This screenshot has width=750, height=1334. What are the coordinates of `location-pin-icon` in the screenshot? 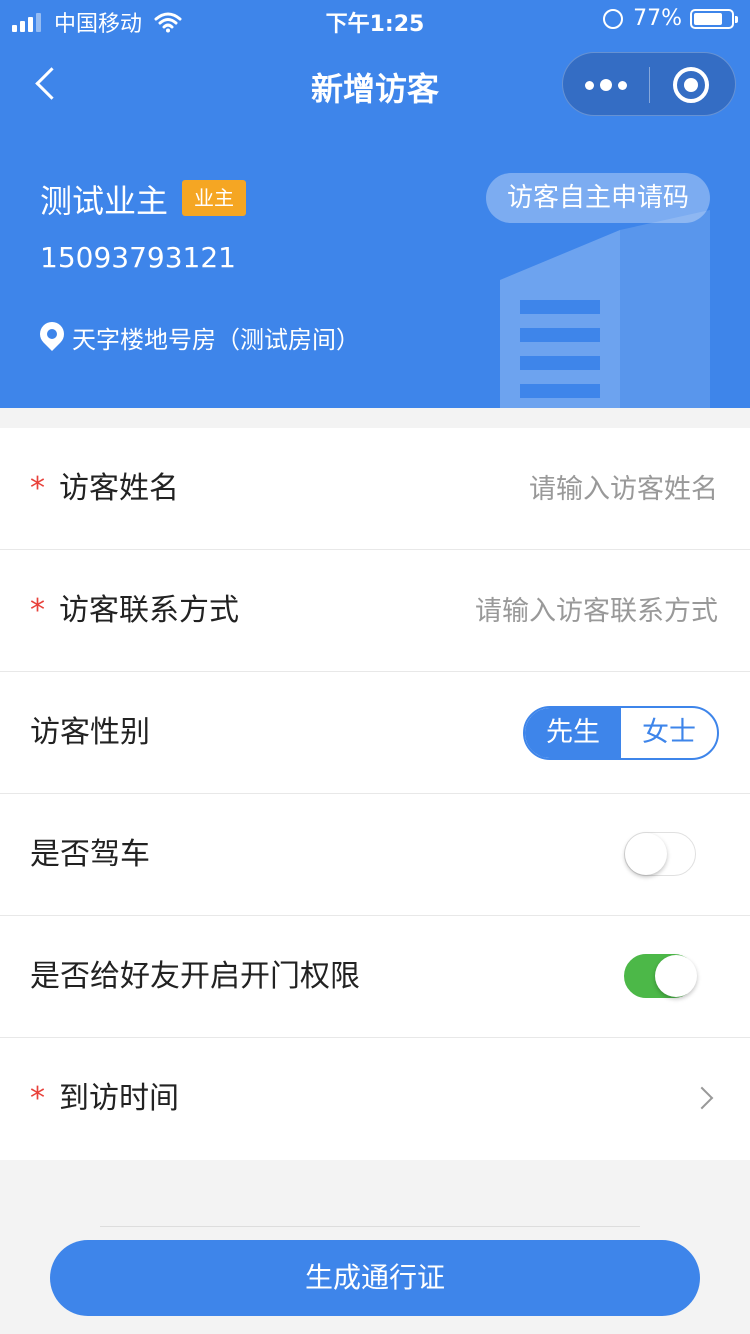 It's located at (52, 334).